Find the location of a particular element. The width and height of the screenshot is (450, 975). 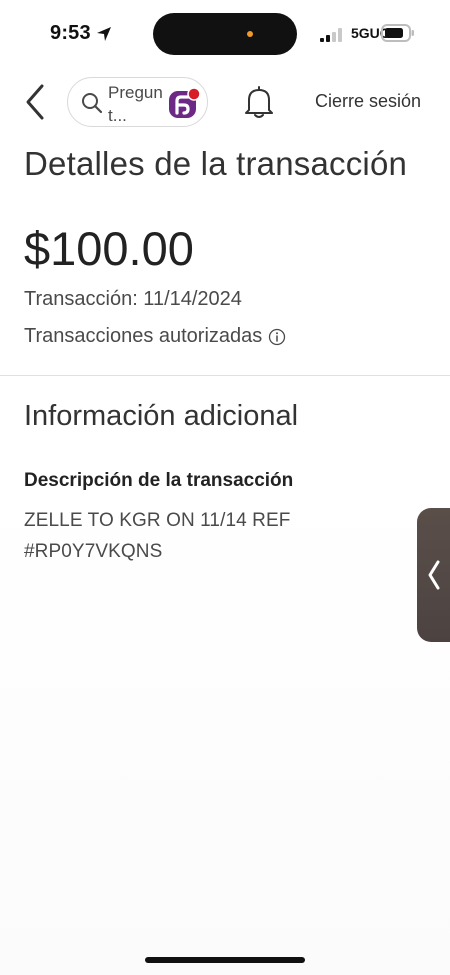

logout-button: Cierre sesión is located at coordinates (368, 101).